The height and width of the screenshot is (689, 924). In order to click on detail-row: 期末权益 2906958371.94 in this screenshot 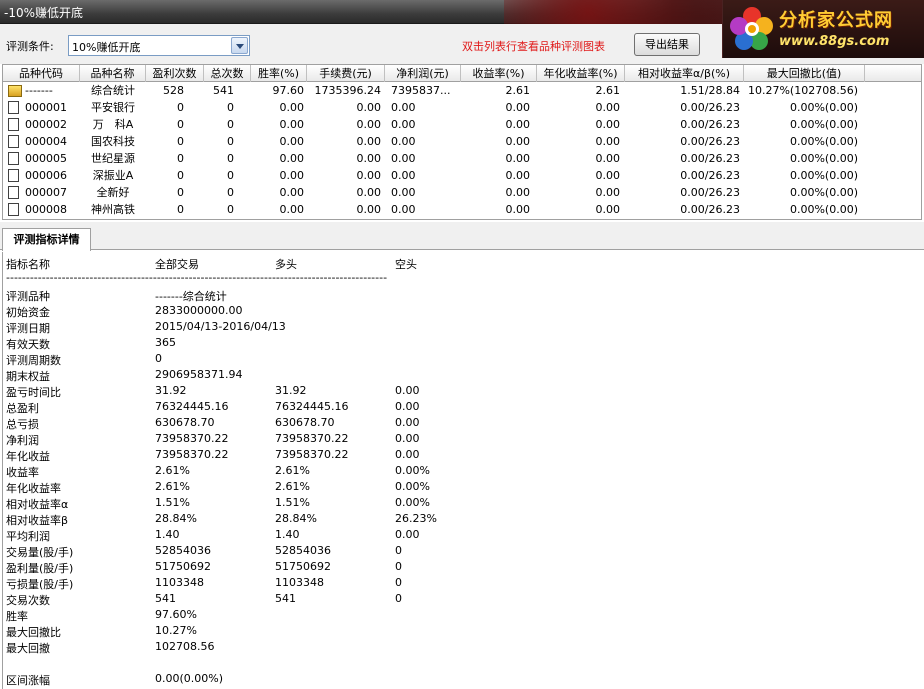, I will do `click(462, 376)`.